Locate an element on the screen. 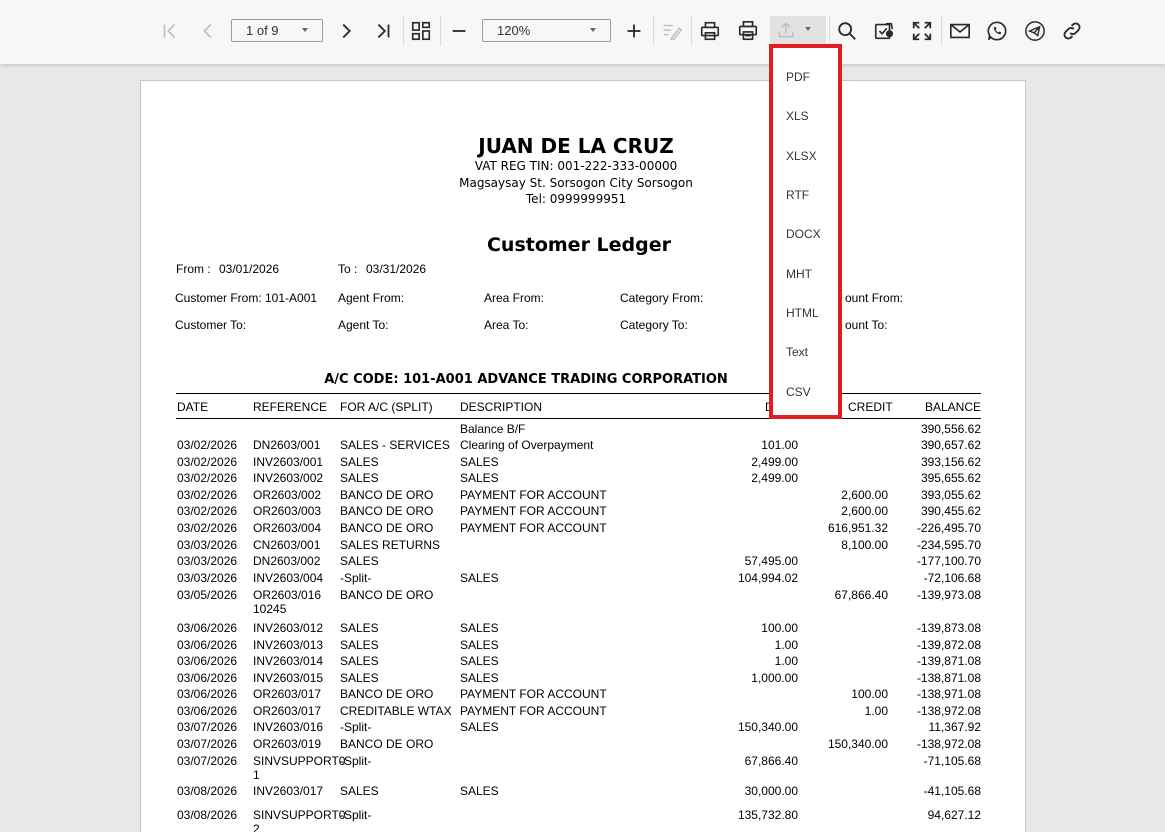 The image size is (1165, 832). filter-category-from: Category From: is located at coordinates (662, 298).